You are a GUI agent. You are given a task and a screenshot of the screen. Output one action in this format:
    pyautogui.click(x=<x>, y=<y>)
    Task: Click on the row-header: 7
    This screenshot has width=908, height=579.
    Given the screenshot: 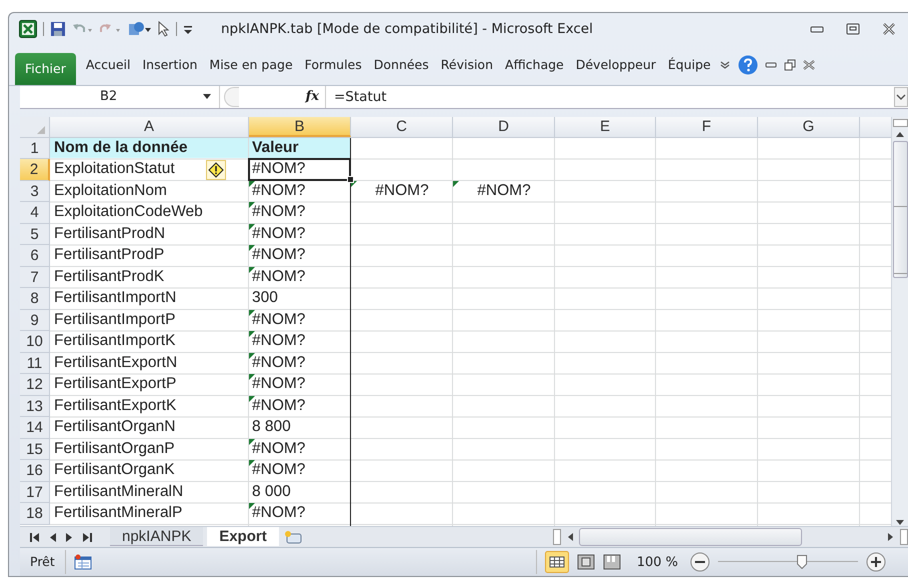 What is the action you would take?
    pyautogui.click(x=35, y=277)
    